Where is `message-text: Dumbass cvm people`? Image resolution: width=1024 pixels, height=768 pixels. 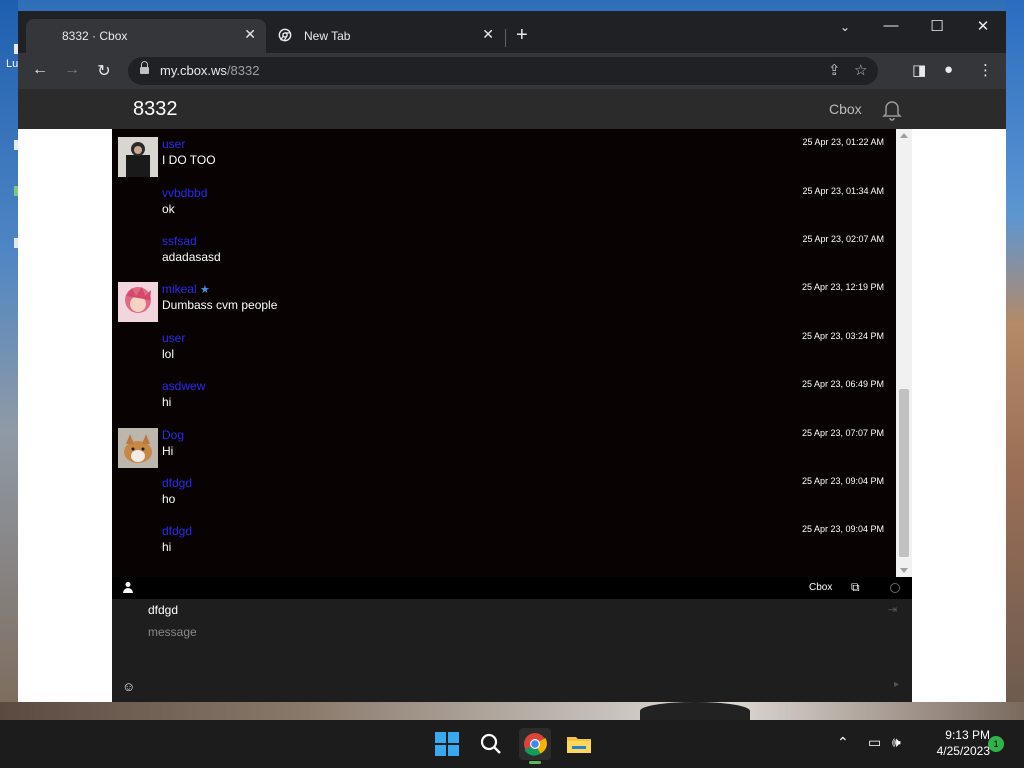 message-text: Dumbass cvm people is located at coordinates (220, 305).